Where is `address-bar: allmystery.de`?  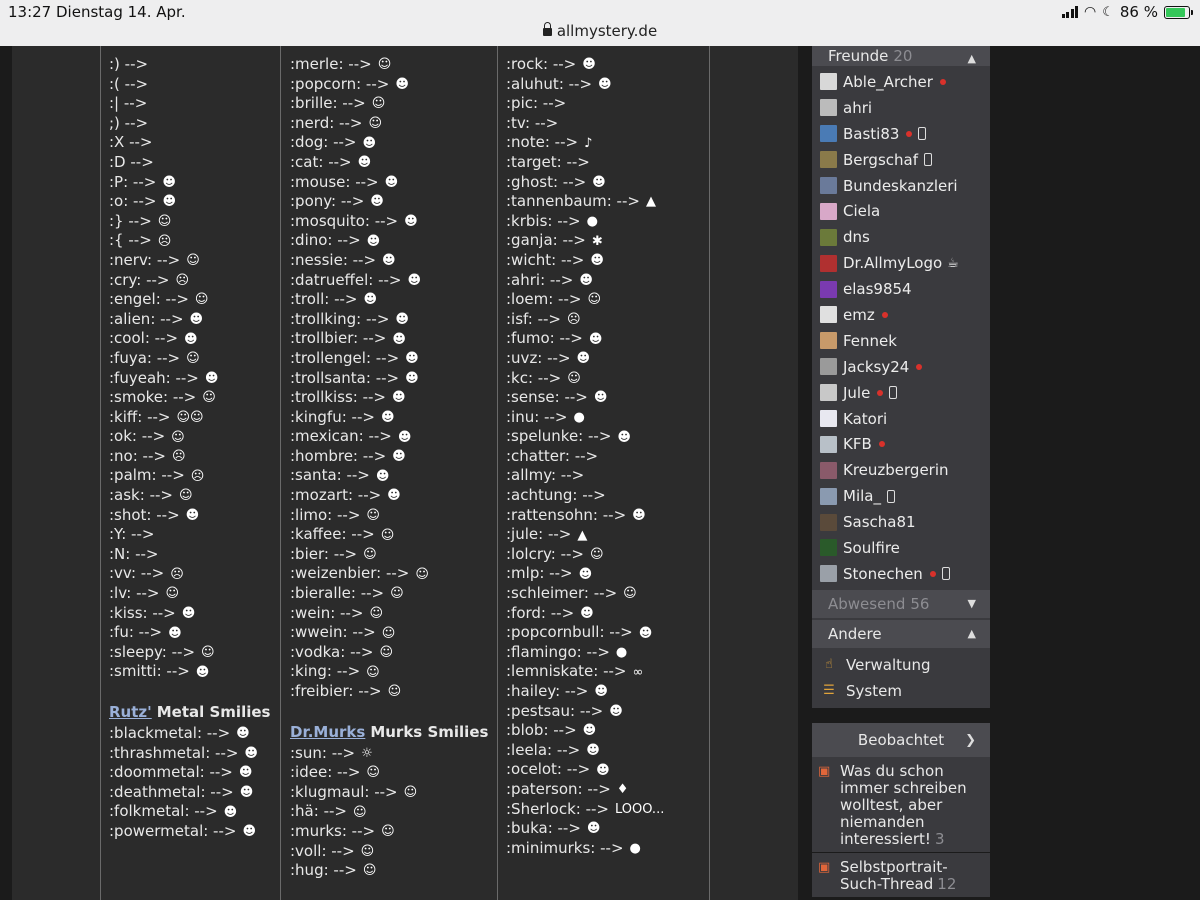
address-bar: allmystery.de is located at coordinates (600, 31).